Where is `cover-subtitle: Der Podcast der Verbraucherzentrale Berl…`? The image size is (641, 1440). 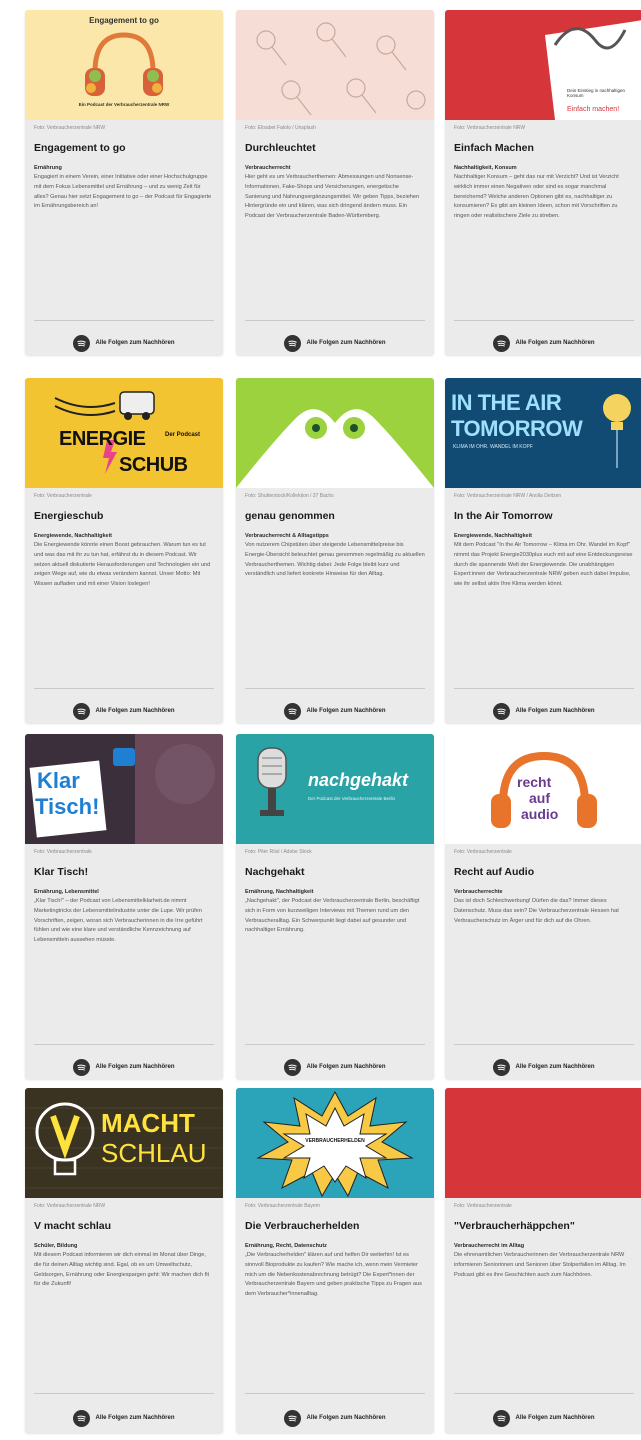 cover-subtitle: Der Podcast der Verbraucherzentrale Berl… is located at coordinates (352, 798).